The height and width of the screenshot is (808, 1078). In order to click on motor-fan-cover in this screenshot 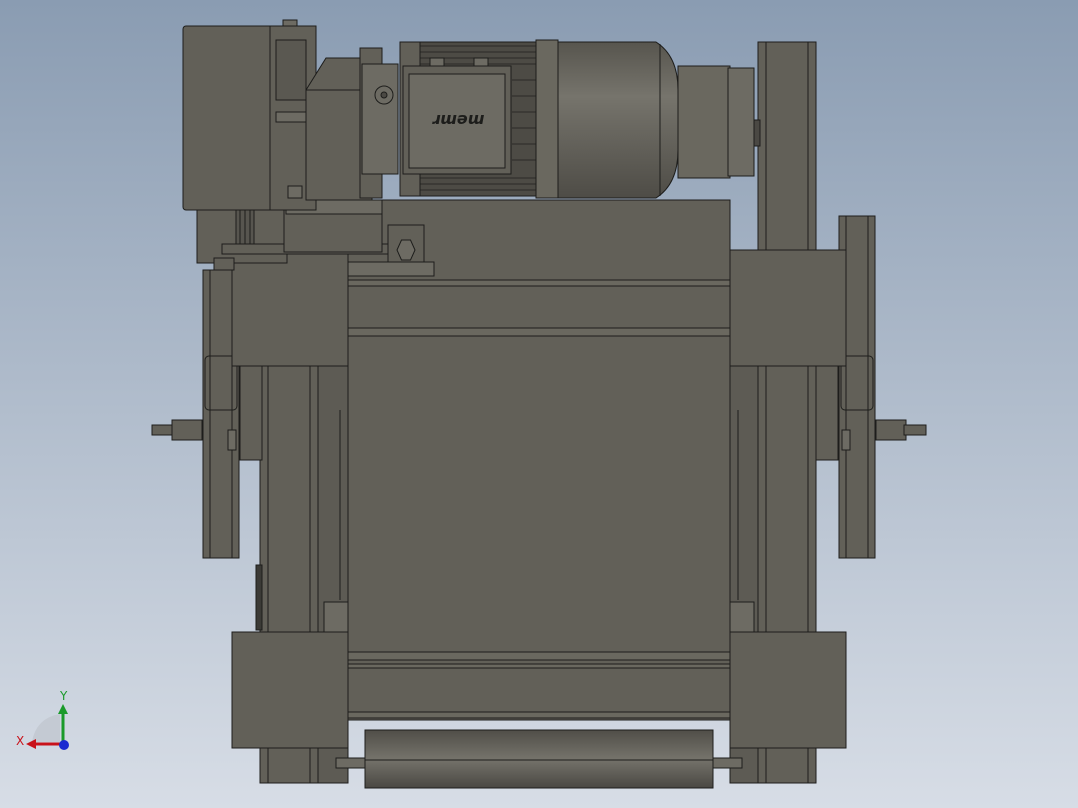, I will do `click(704, 122)`.